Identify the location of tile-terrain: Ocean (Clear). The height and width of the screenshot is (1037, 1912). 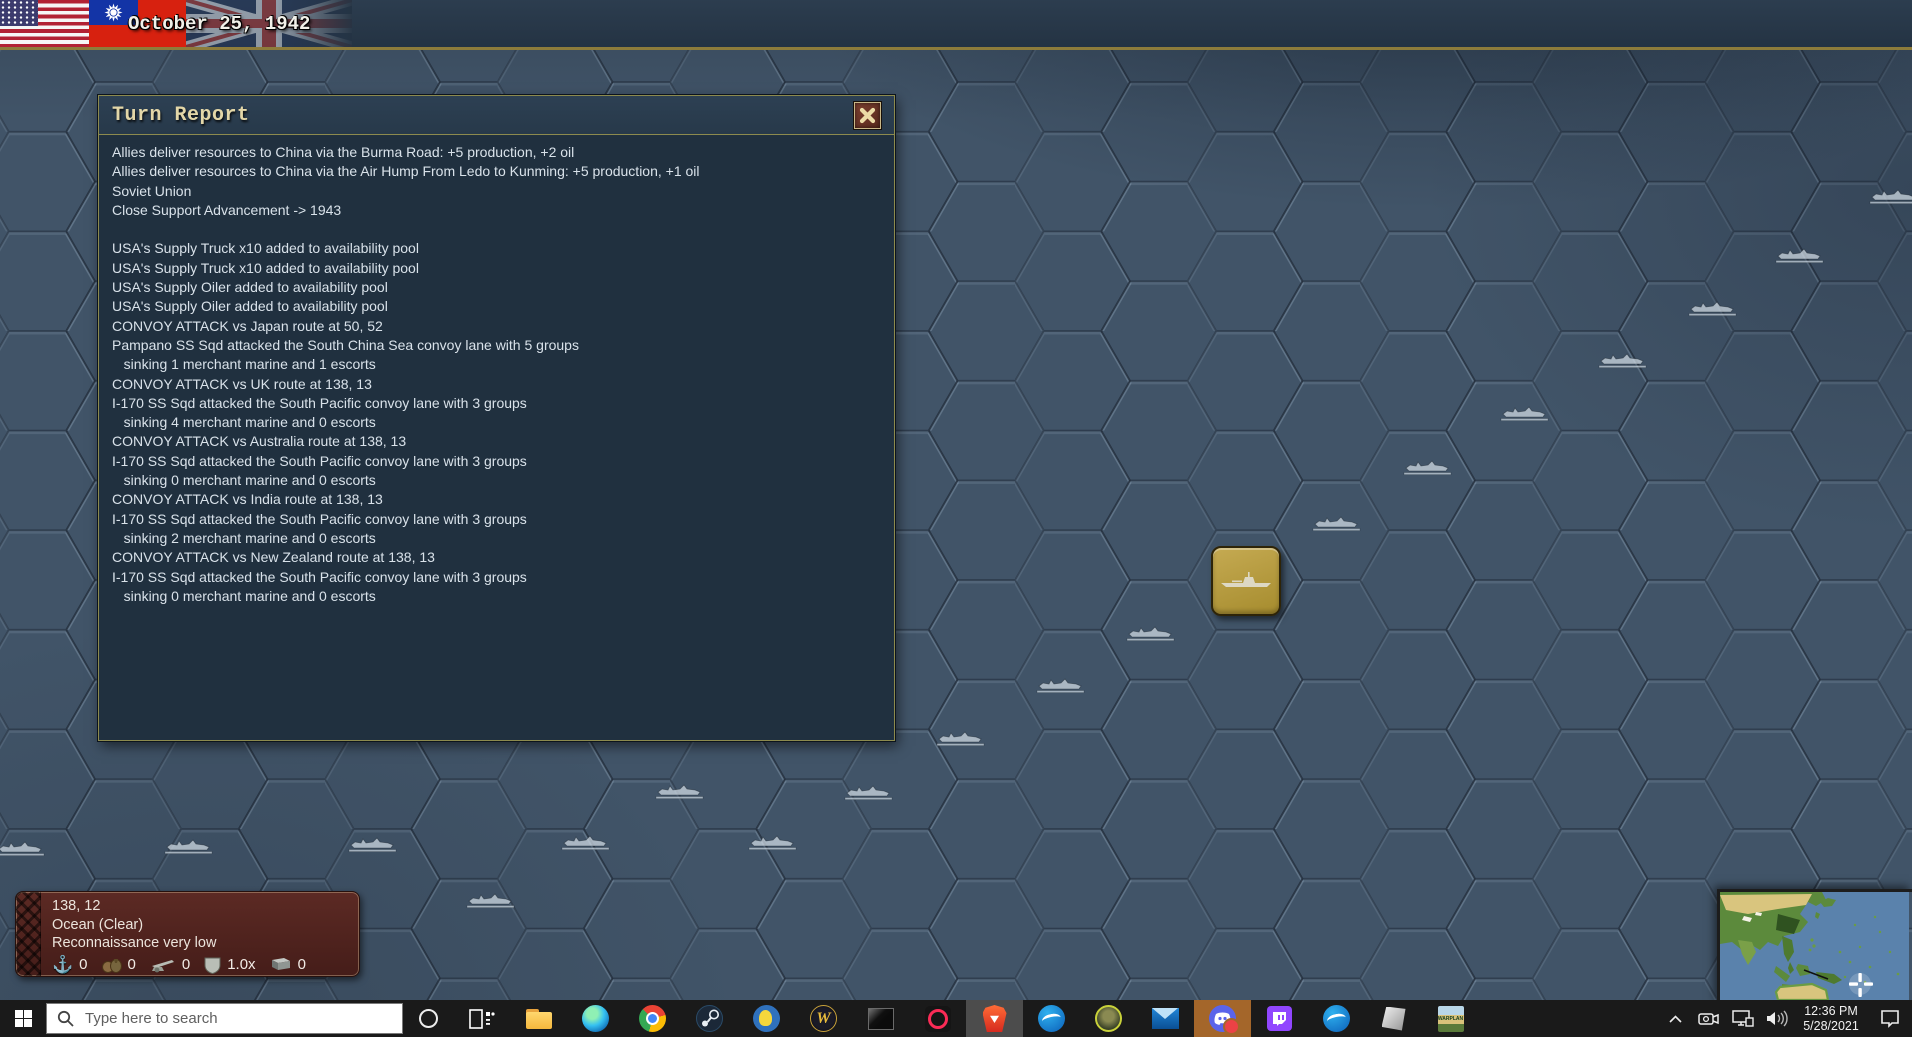
(98, 924).